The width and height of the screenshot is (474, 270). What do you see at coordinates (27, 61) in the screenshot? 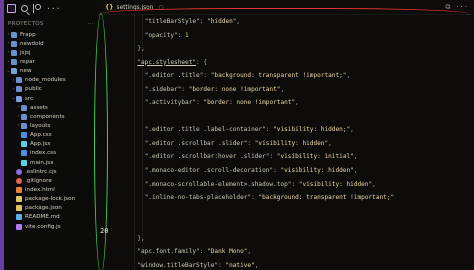
I see `tree-item-label: repar` at bounding box center [27, 61].